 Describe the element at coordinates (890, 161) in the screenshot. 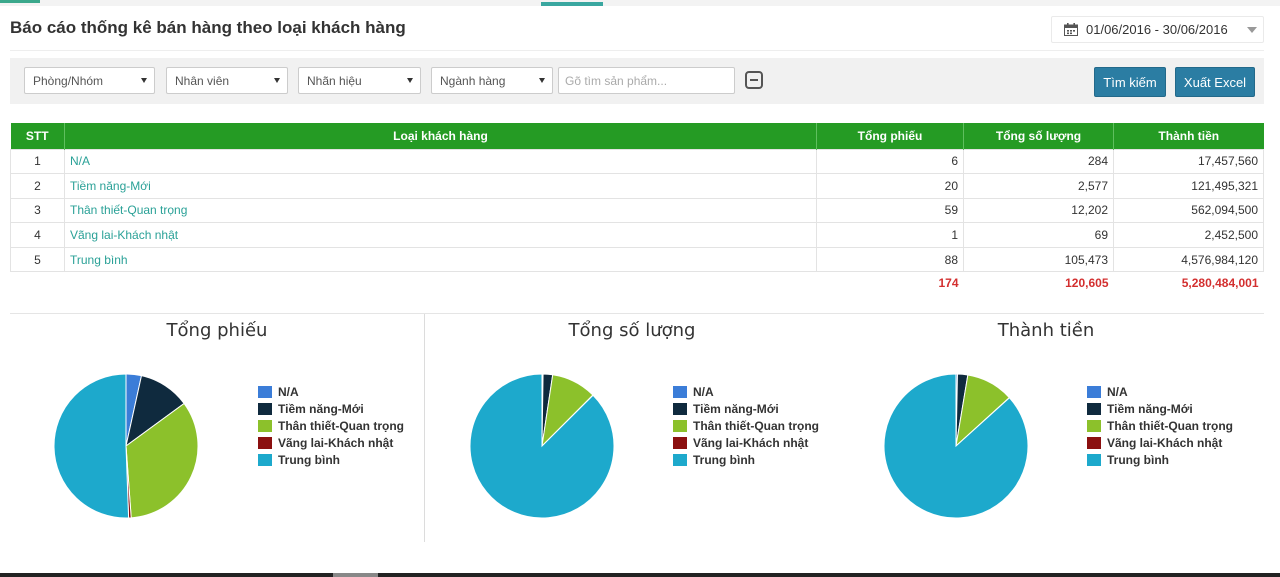

I see `cell-orders: 6` at that location.